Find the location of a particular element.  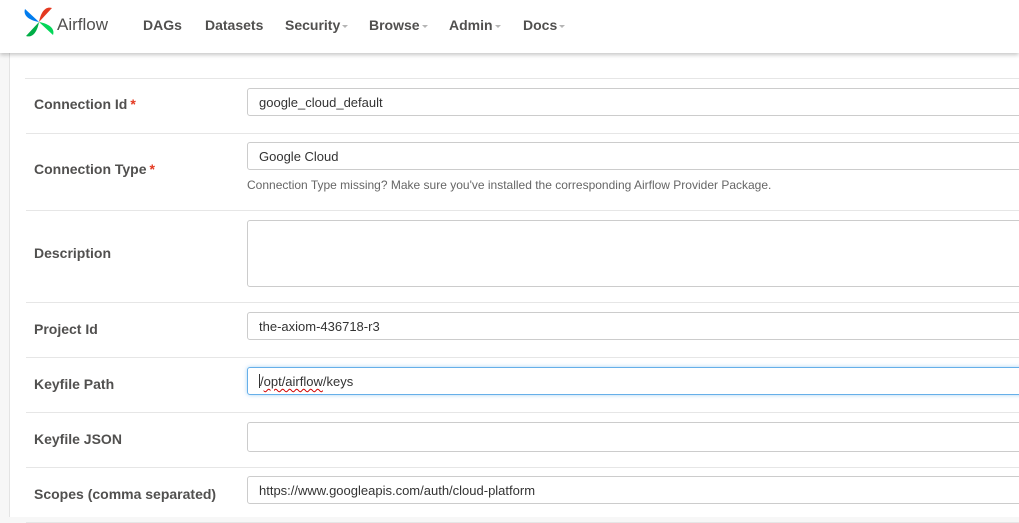

airflow-brand: Airflow is located at coordinates (65, 24).